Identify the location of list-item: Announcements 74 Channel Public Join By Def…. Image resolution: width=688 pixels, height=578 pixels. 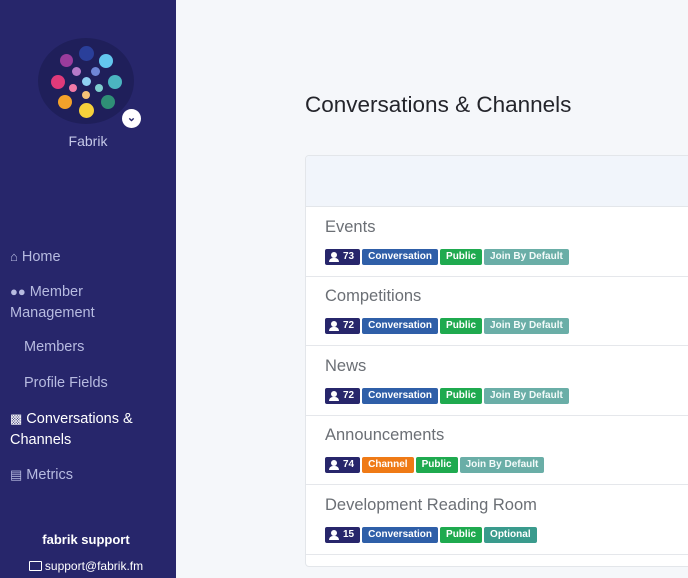
(497, 450).